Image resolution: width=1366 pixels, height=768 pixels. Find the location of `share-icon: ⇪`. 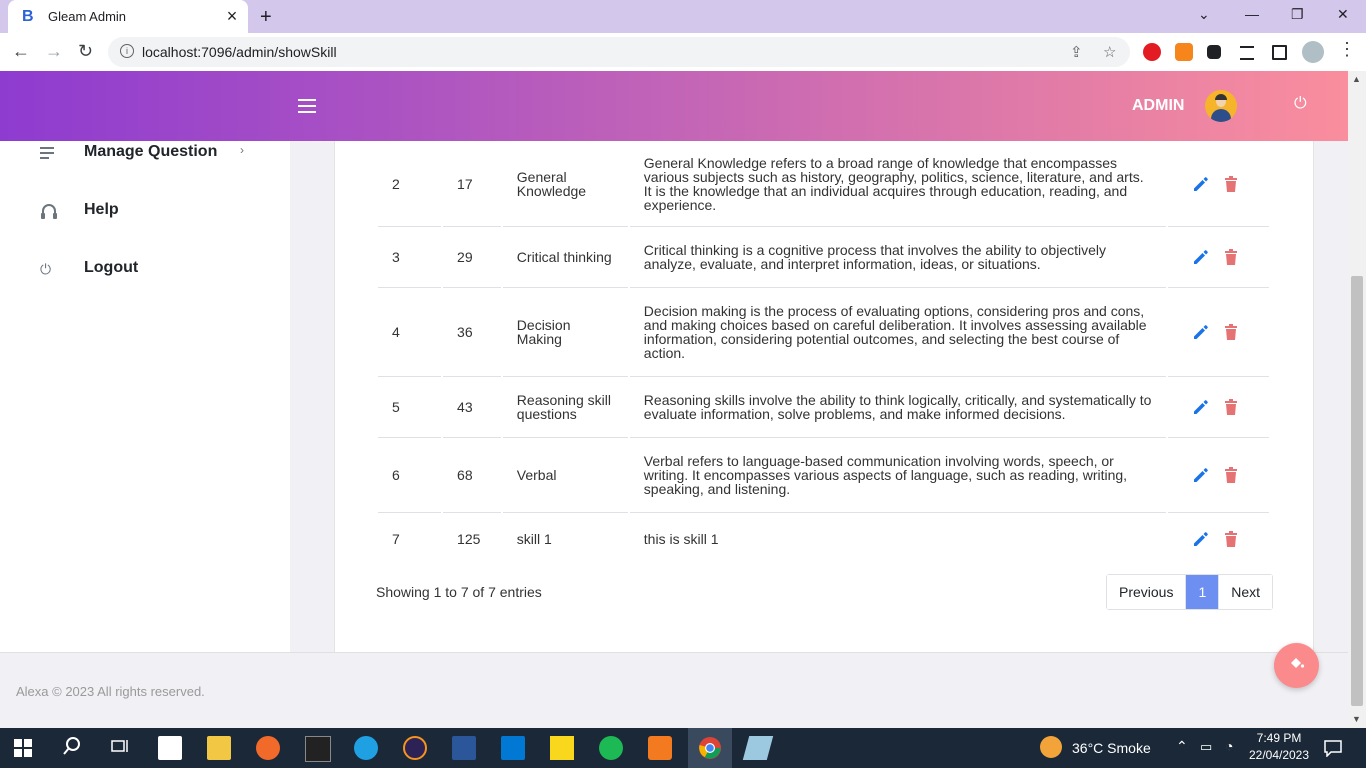

share-icon: ⇪ is located at coordinates (1076, 52).